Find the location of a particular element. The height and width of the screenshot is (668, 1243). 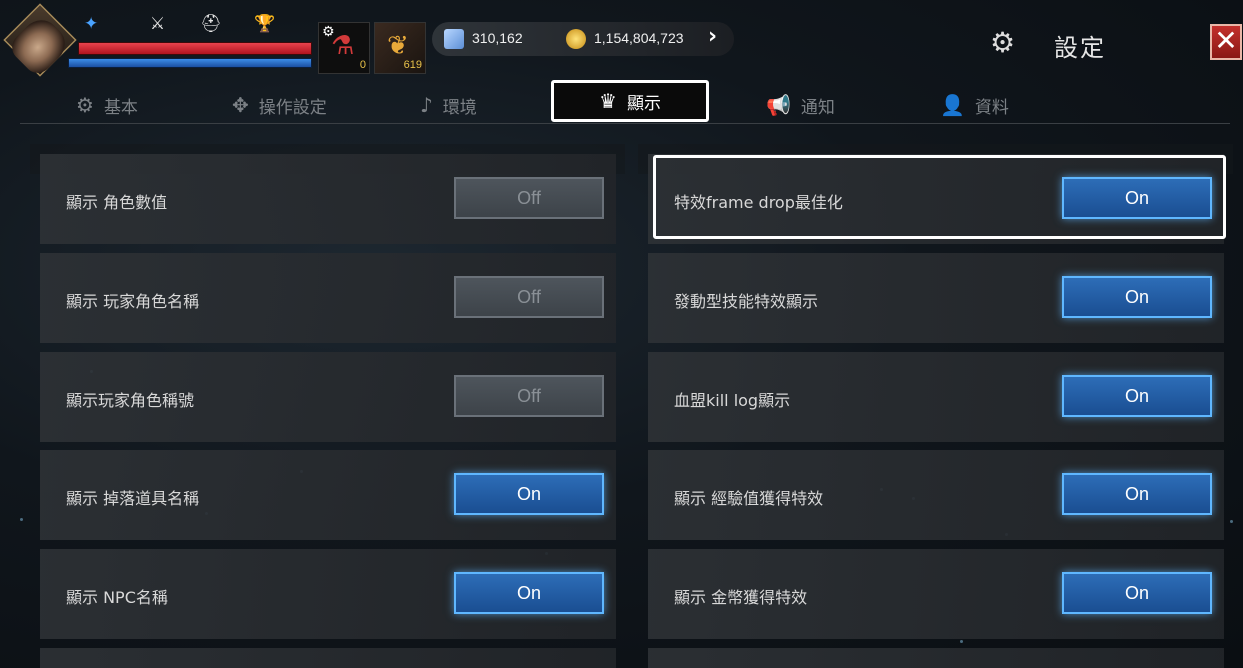

character-portrait is located at coordinates (40, 41).